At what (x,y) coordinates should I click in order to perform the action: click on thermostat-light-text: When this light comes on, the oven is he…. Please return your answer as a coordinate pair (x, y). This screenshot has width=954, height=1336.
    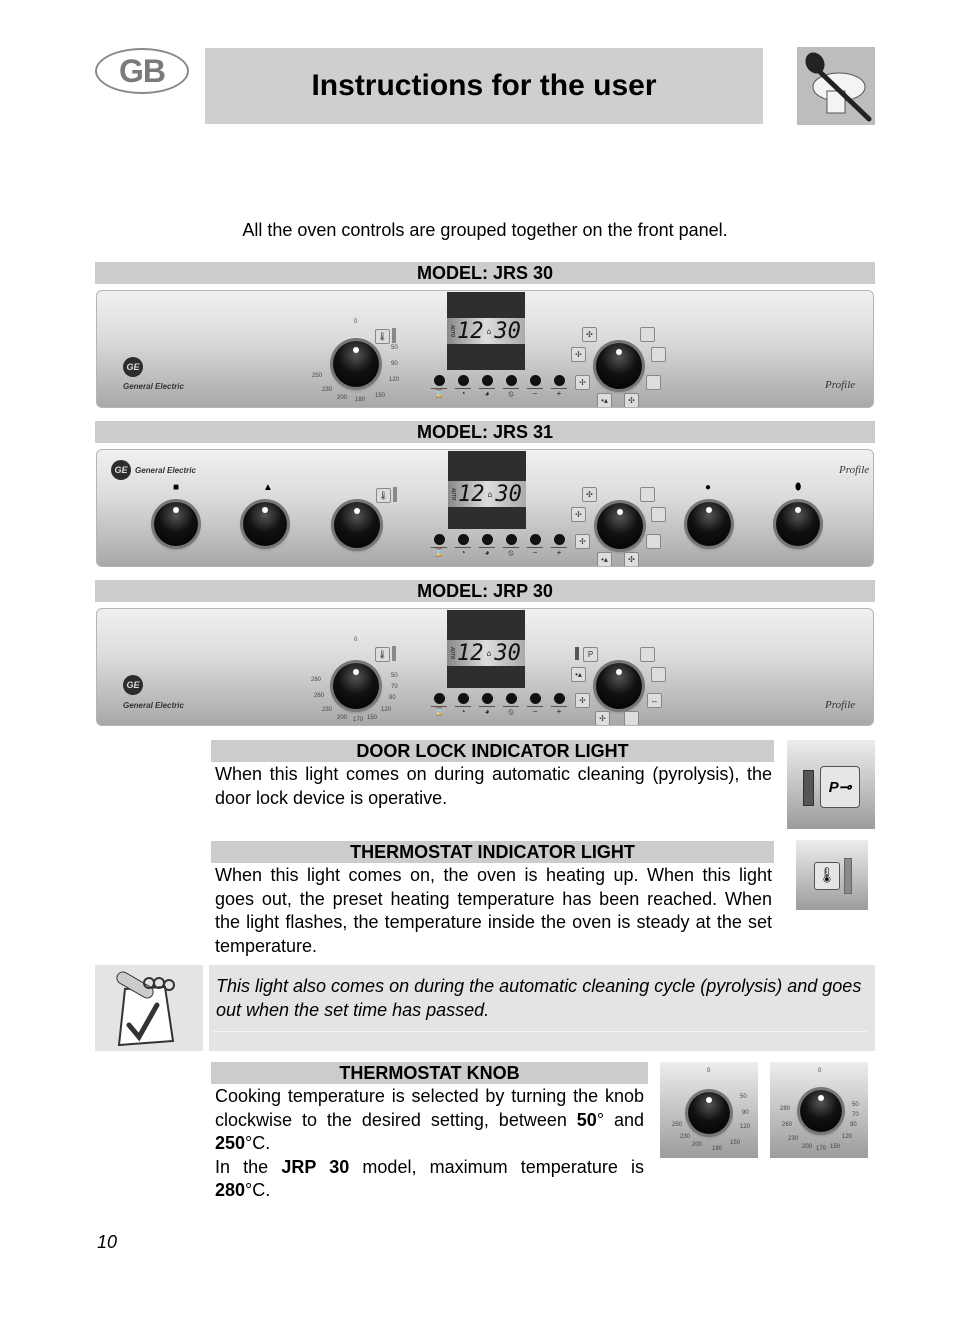
    Looking at the image, I should click on (493, 910).